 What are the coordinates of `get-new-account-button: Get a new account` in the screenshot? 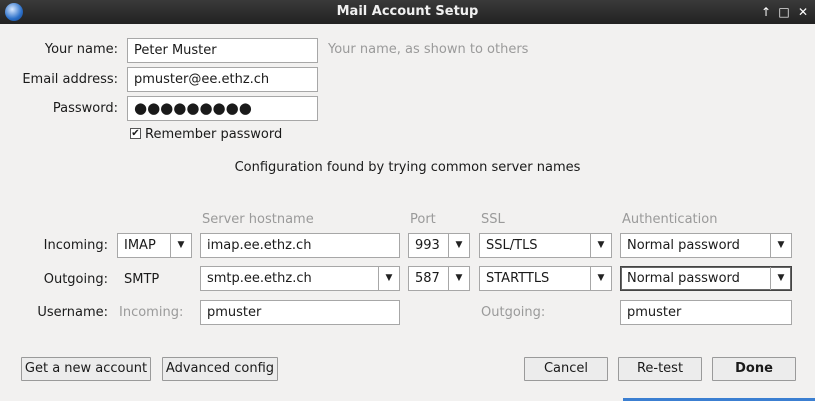 It's located at (86, 369).